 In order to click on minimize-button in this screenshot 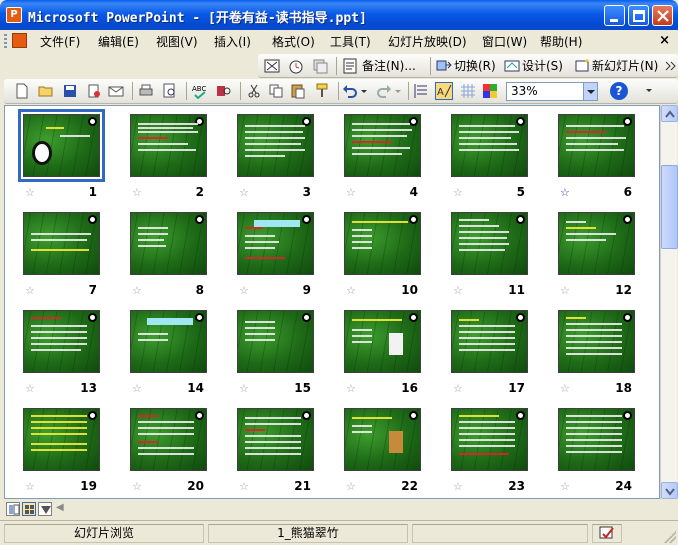, I will do `click(614, 15)`.